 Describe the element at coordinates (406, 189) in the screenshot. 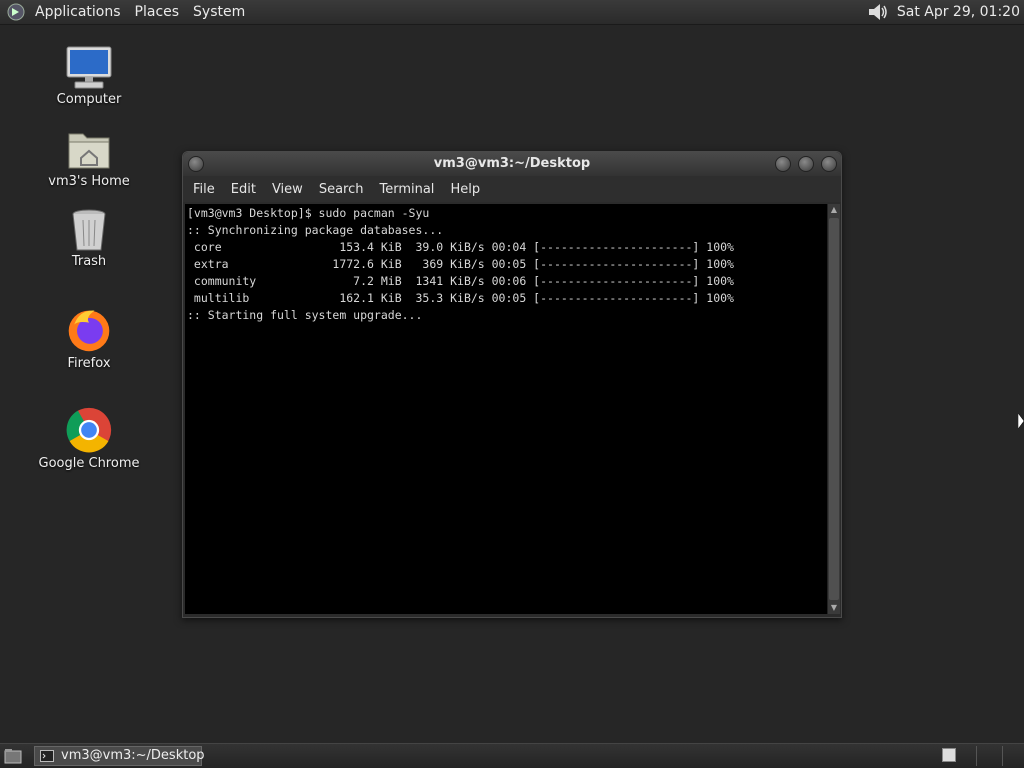

I see `menu-terminal: Terminal` at that location.